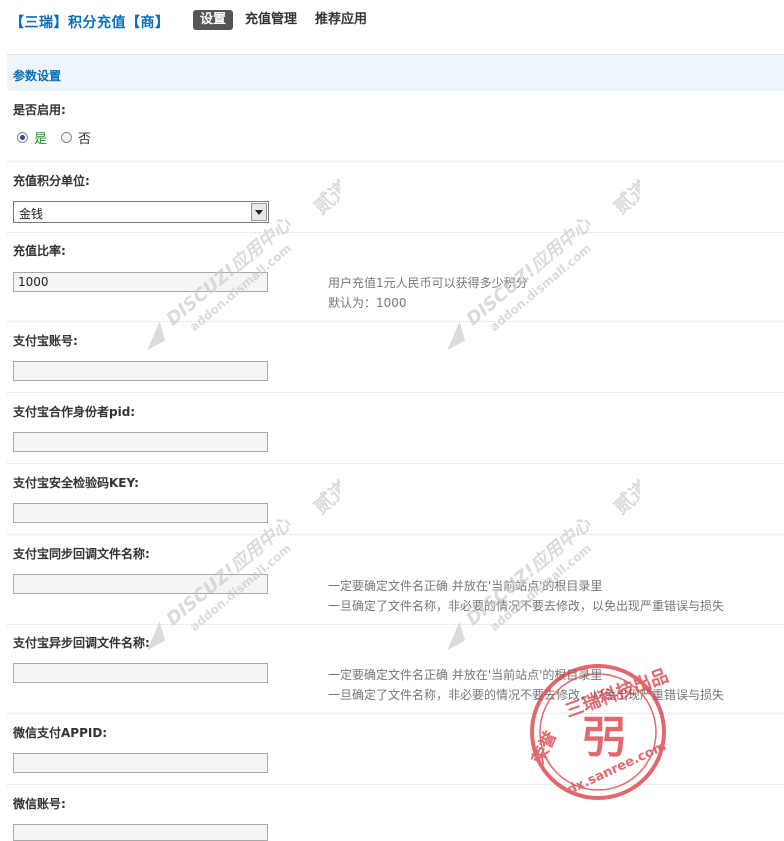 The image size is (784, 841). Describe the element at coordinates (395, 357) in the screenshot. I see `setting-alipay-account: 支付宝账号:` at that location.